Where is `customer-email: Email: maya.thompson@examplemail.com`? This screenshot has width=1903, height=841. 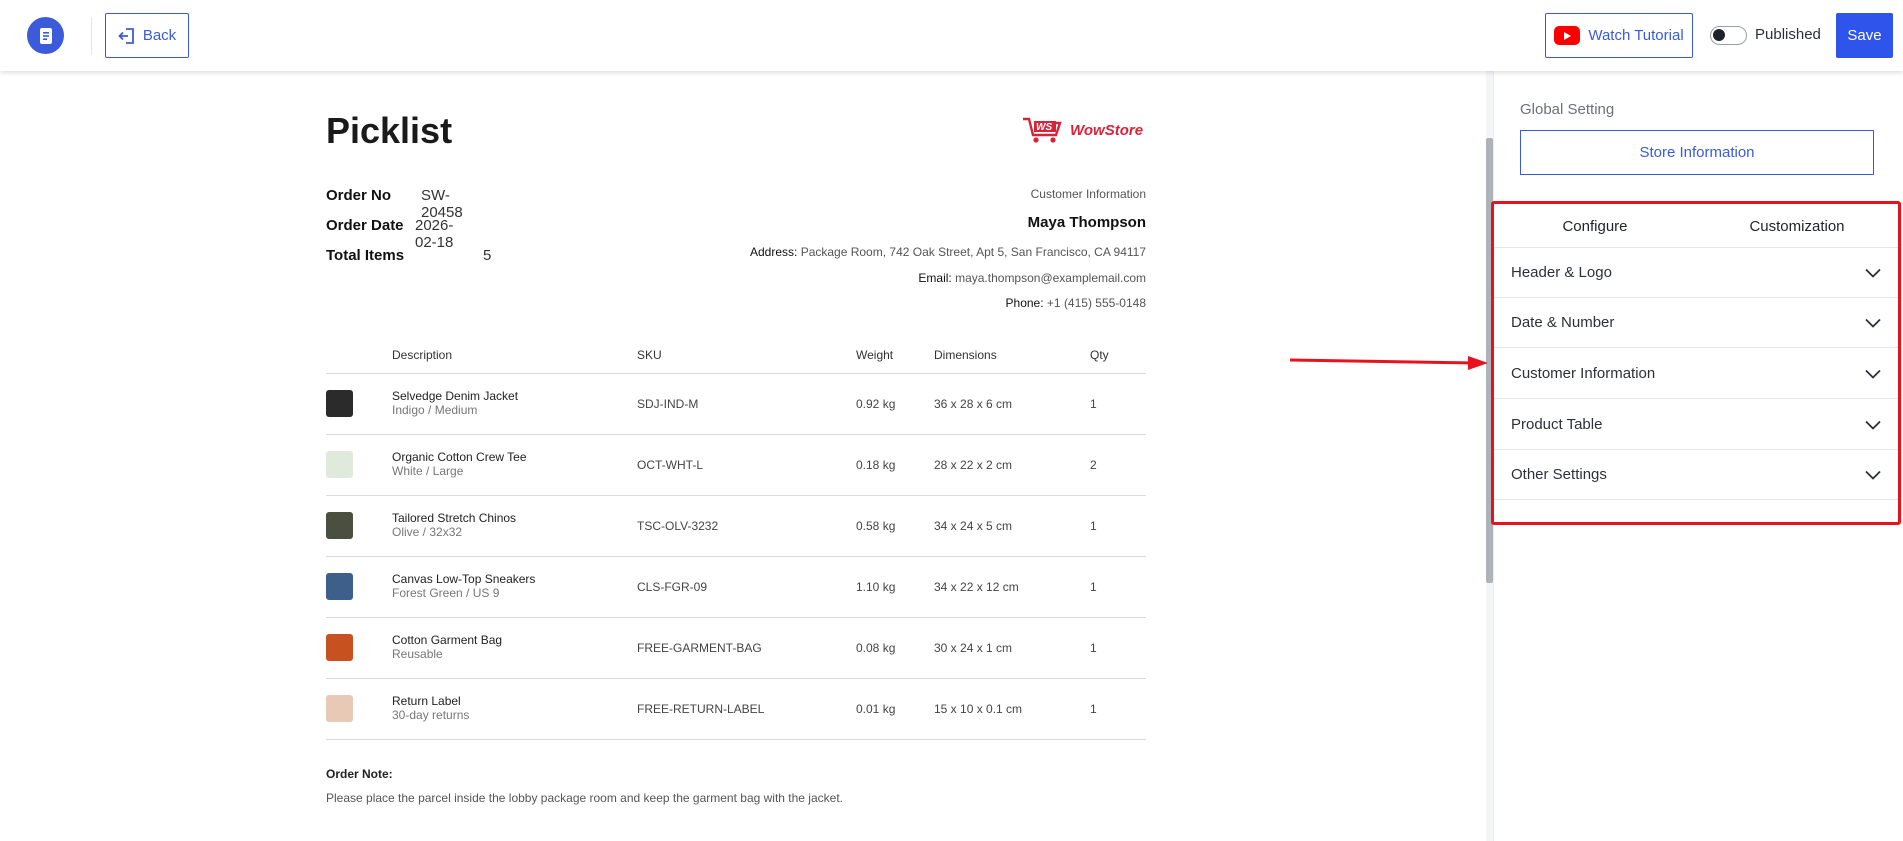
customer-email: Email: maya.thompson@examplemail.com is located at coordinates (1032, 278).